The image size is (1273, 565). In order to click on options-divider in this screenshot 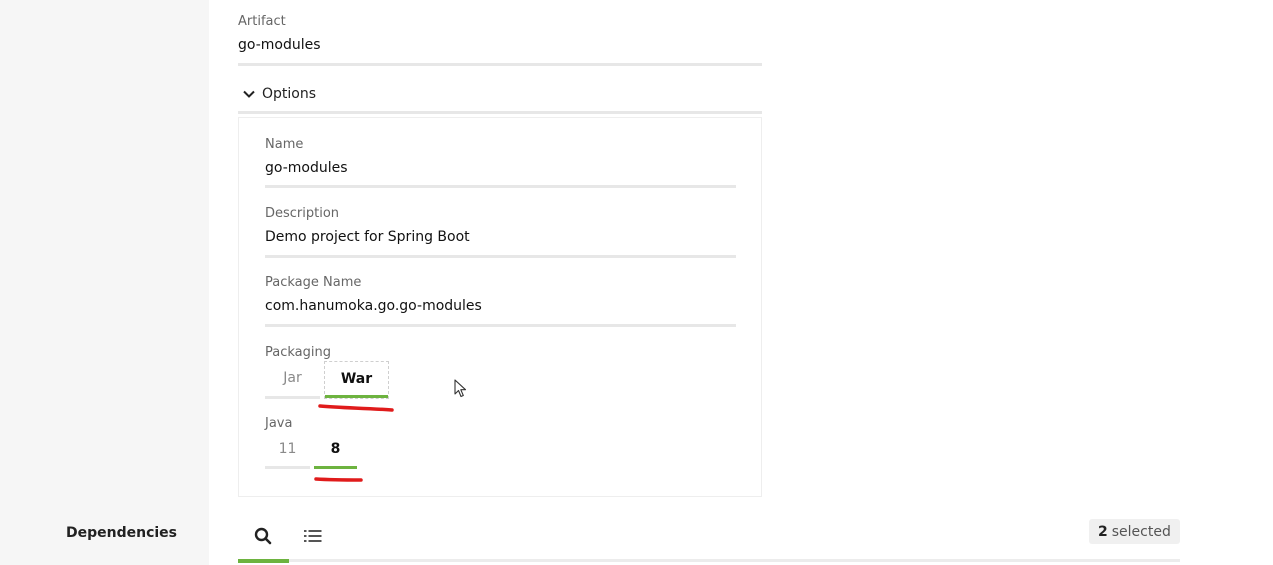, I will do `click(500, 112)`.